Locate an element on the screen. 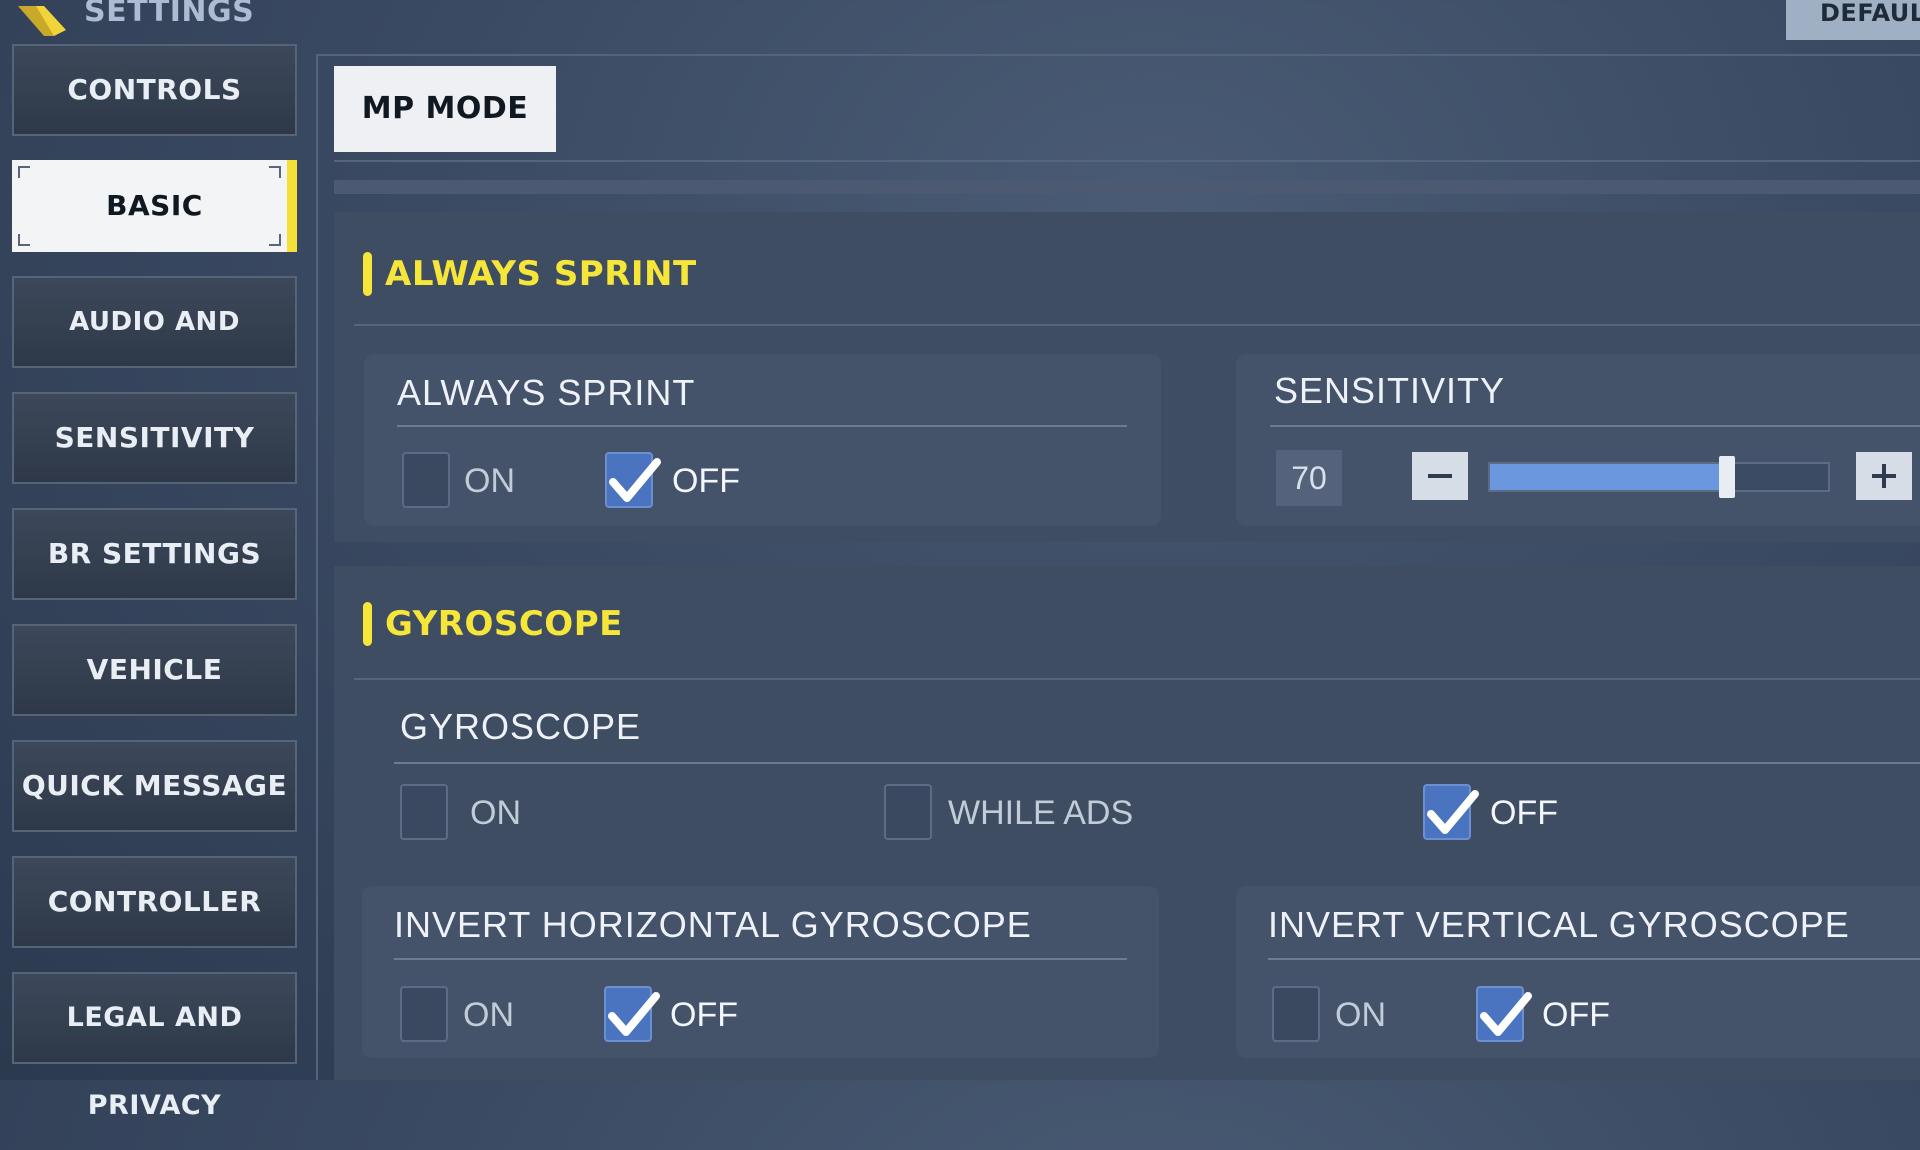 The width and height of the screenshot is (1920, 1150). always-sprint-on-label: ON is located at coordinates (489, 481).